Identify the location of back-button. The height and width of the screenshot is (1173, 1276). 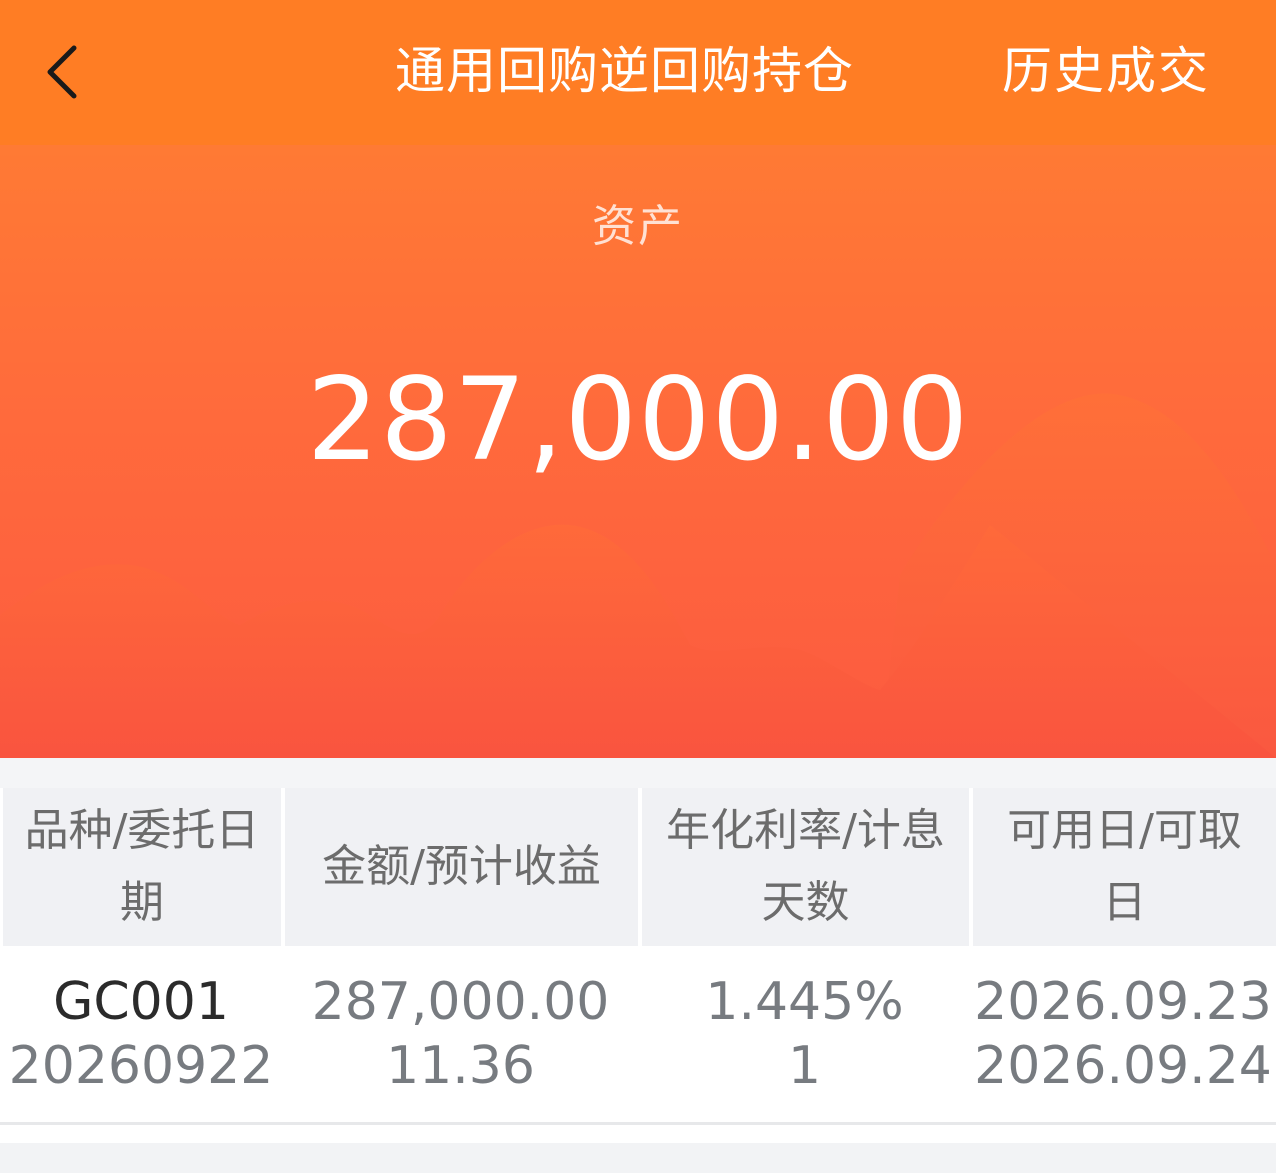
(65, 72).